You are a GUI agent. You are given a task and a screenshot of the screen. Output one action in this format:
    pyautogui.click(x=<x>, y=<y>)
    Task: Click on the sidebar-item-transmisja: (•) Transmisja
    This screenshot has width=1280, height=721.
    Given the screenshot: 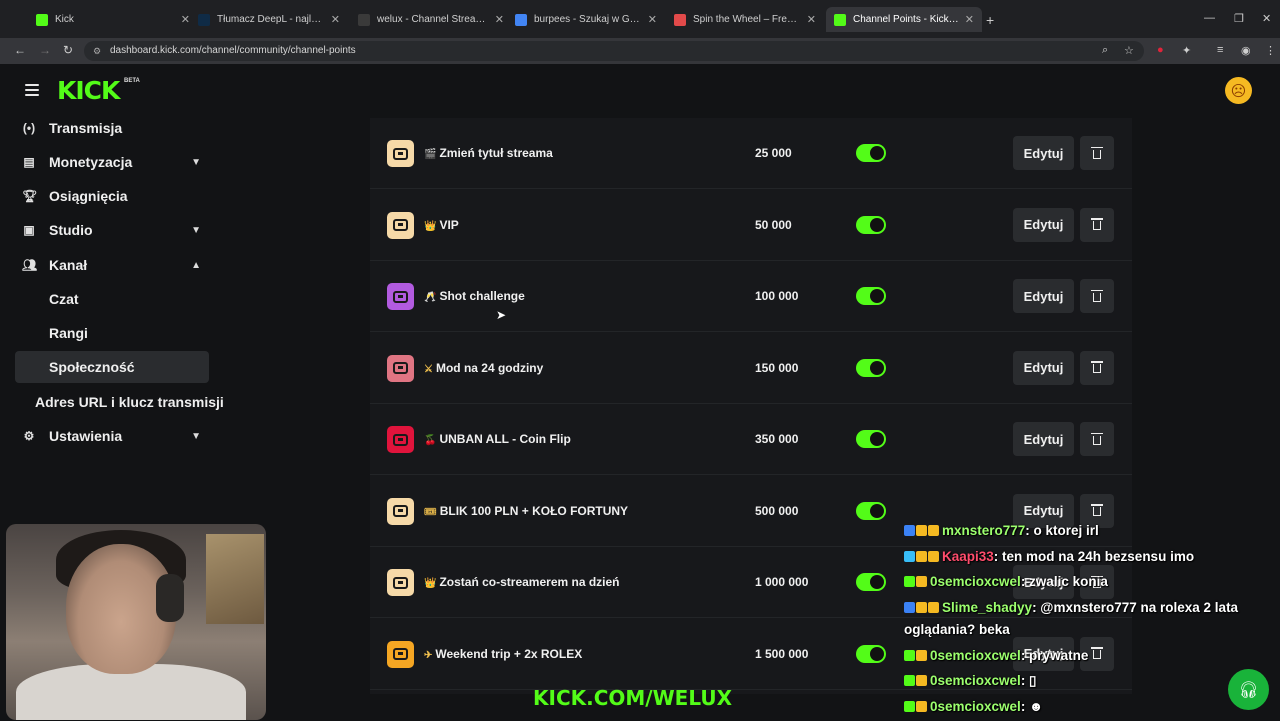 What is the action you would take?
    pyautogui.click(x=112, y=128)
    